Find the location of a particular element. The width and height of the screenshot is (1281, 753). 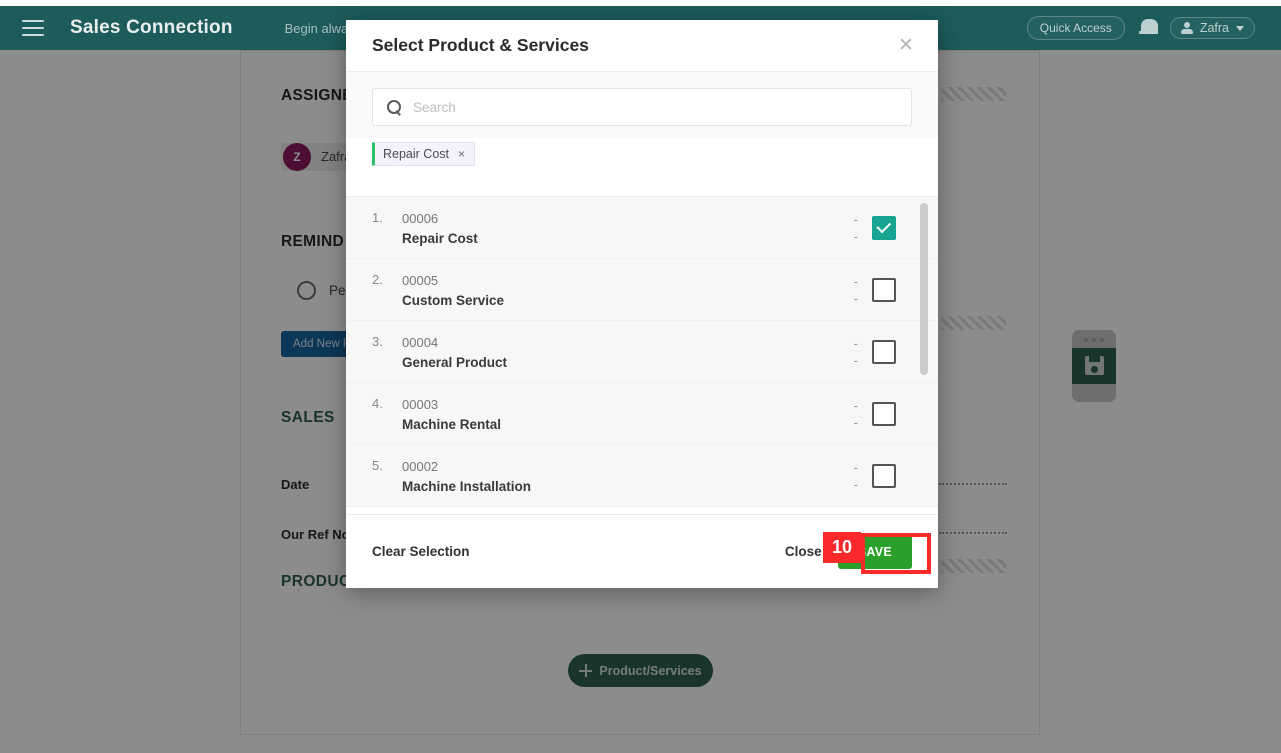

row-code: 00003 is located at coordinates (420, 404).